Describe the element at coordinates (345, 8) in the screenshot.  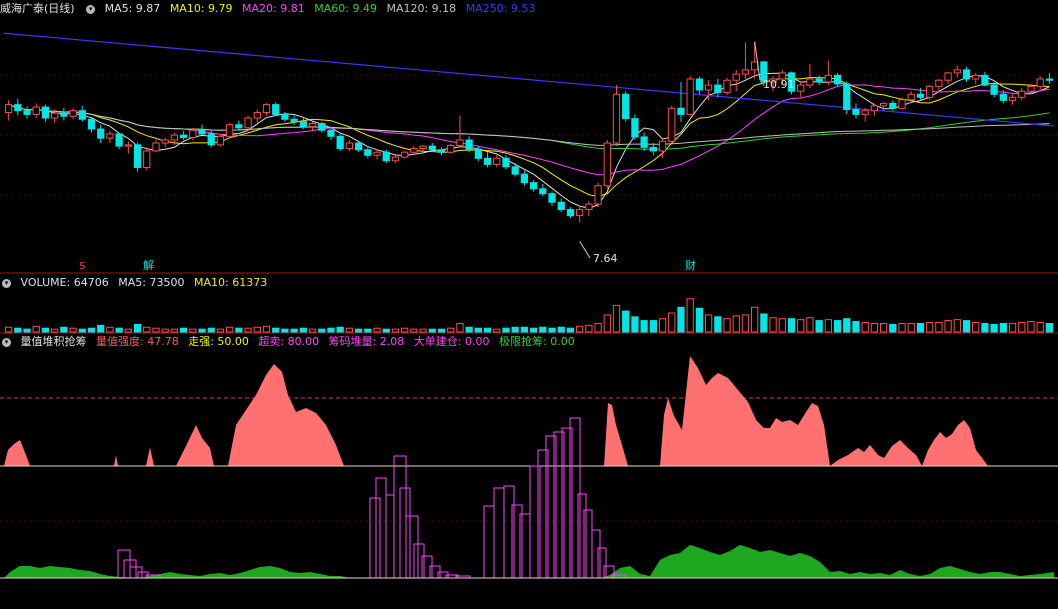
I see `ma60-value: MA60: 9.49` at that location.